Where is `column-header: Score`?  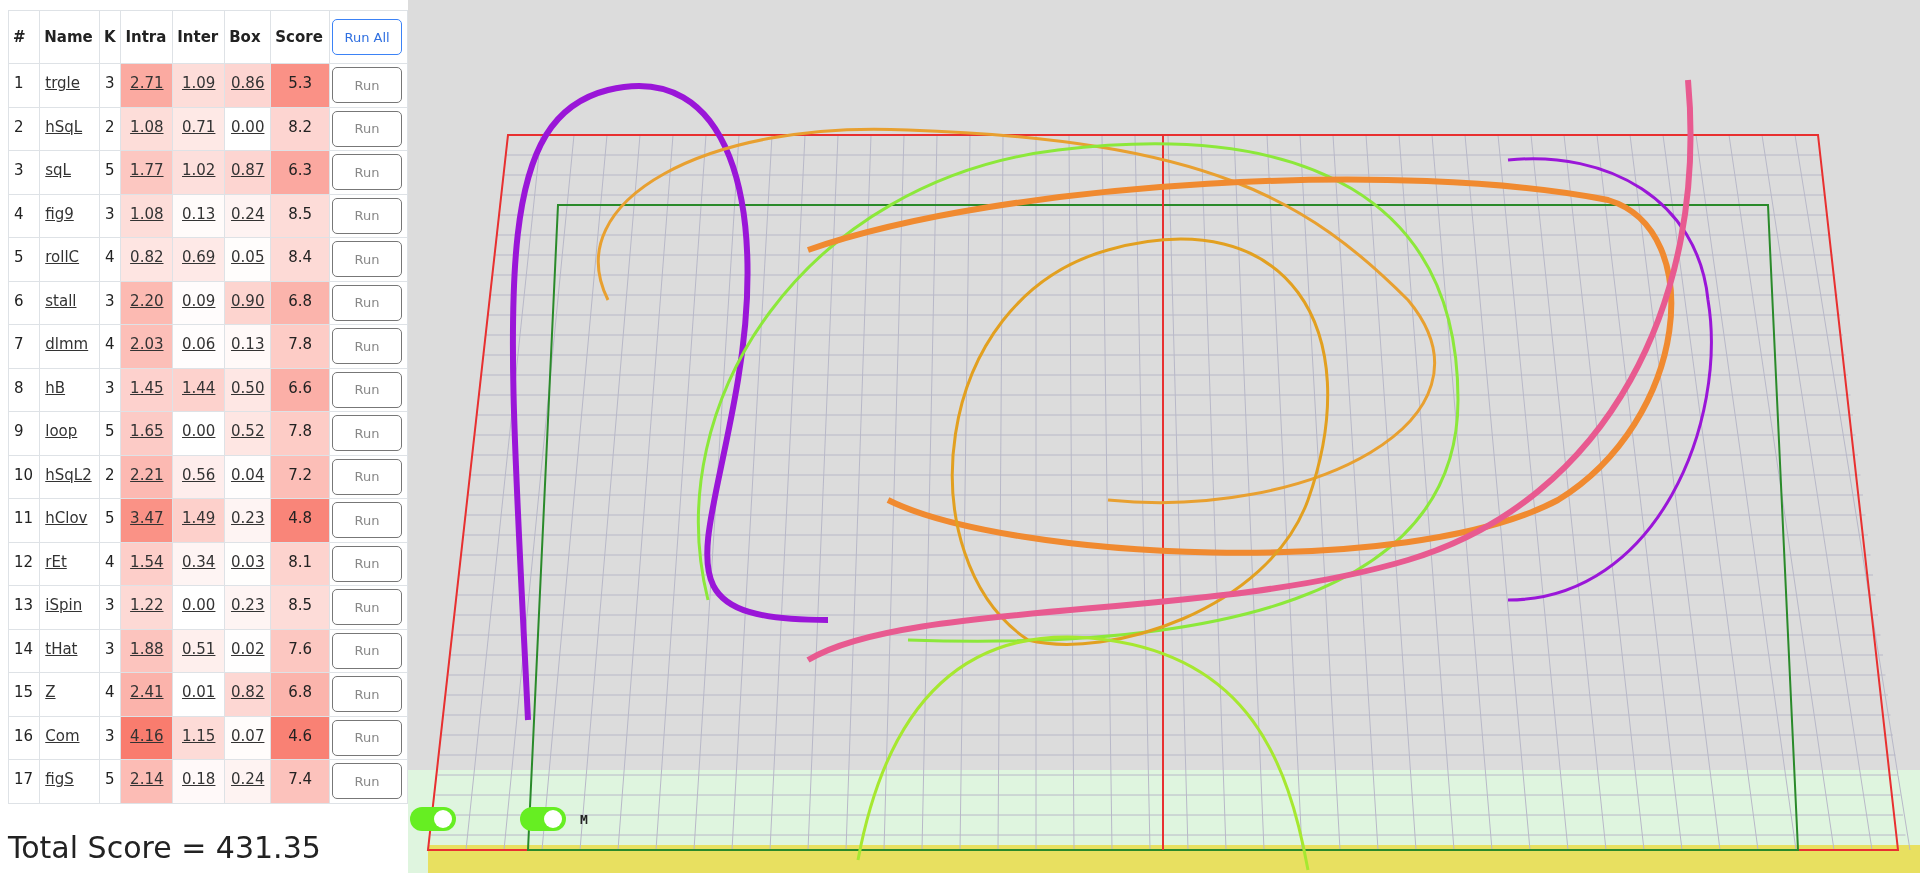 column-header: Score is located at coordinates (299, 37).